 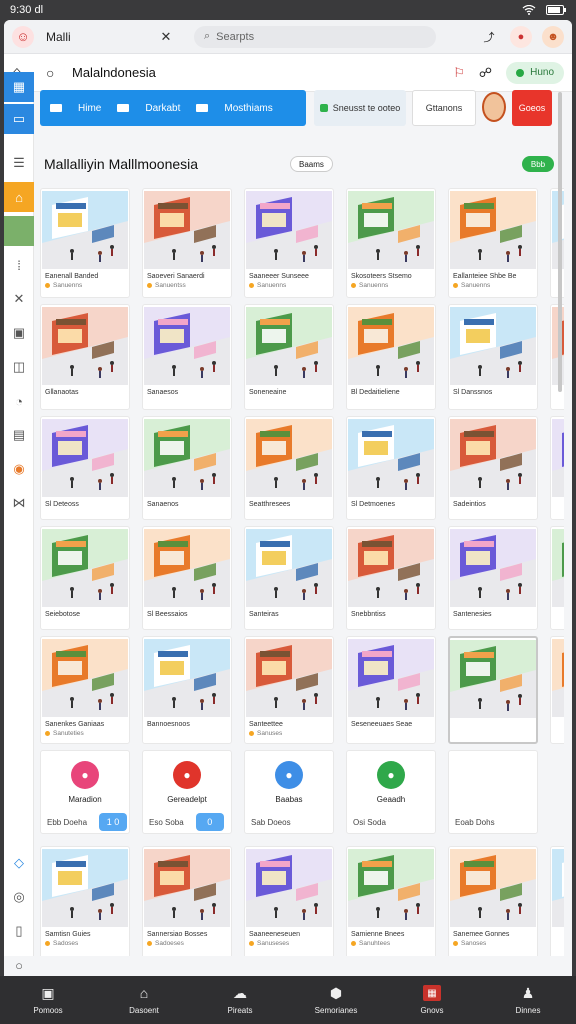 What do you see at coordinates (289, 243) in the screenshot?
I see `store-card: Saaneeer Sunseee Sanuenns` at bounding box center [289, 243].